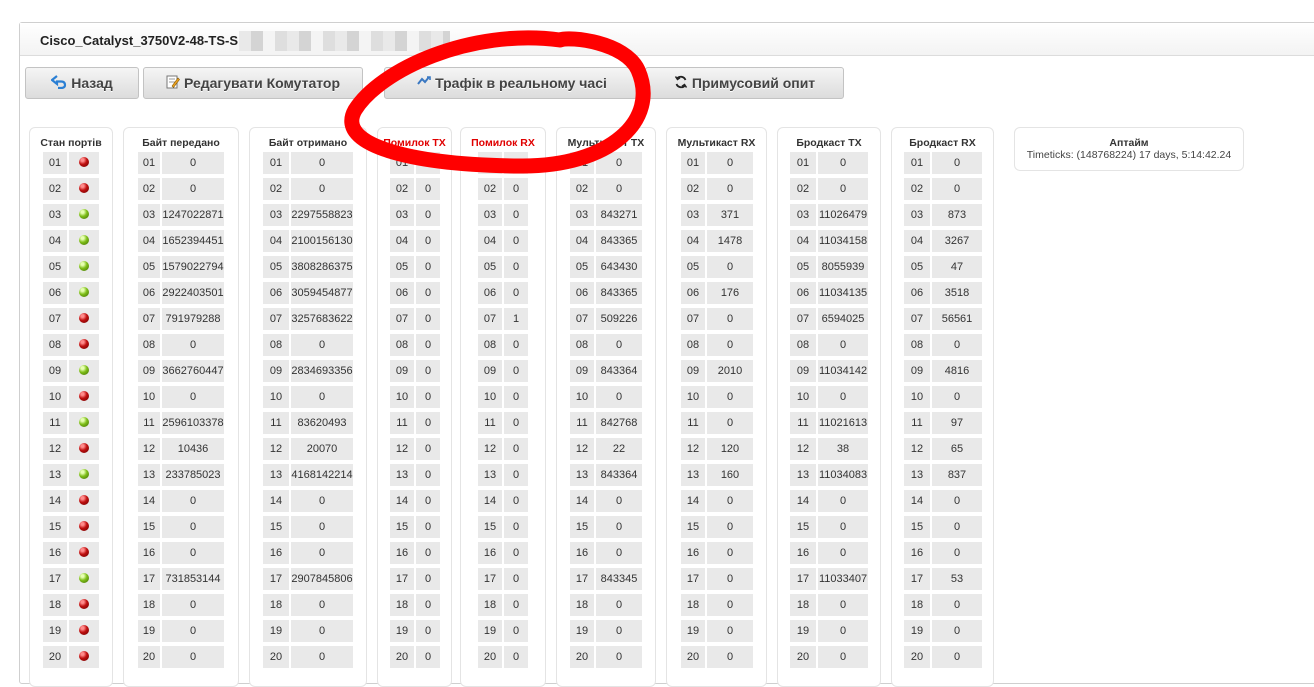 This screenshot has height=687, width=1314. What do you see at coordinates (424, 83) in the screenshot?
I see `traffic-icon` at bounding box center [424, 83].